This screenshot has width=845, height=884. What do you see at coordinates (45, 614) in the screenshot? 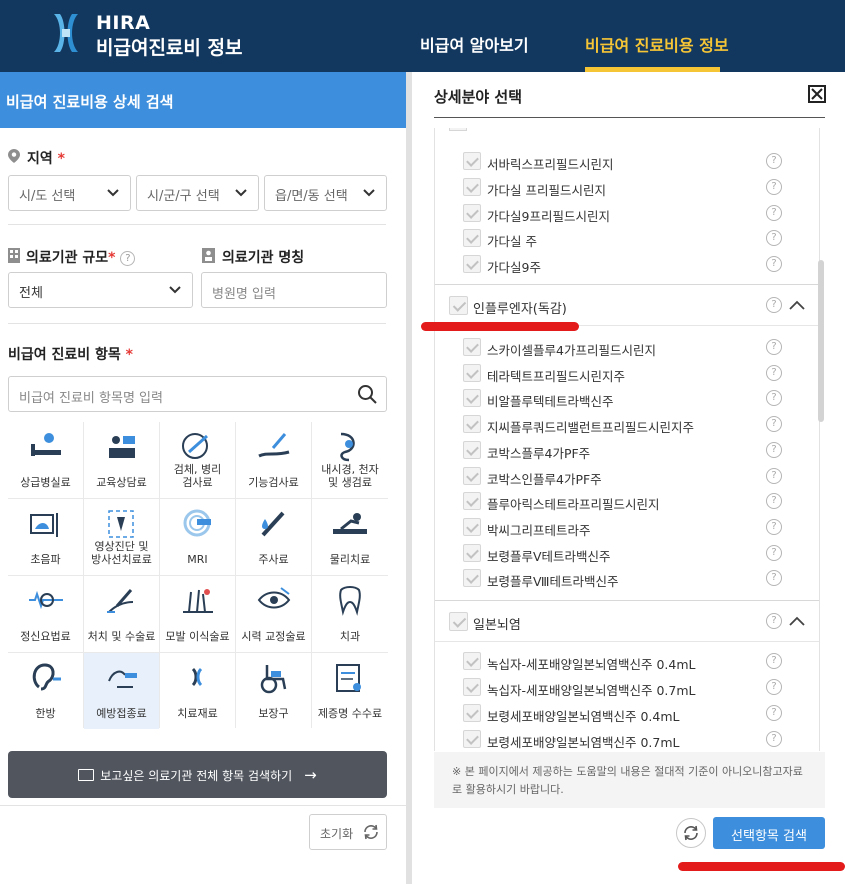
I see `category-psychotherapy: 정신요법료` at bounding box center [45, 614].